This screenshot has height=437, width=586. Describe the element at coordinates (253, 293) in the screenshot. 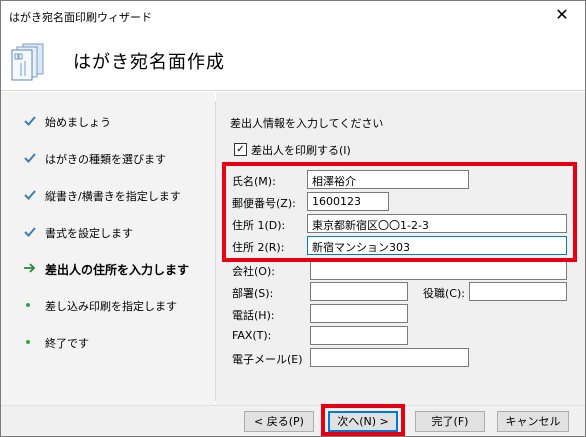

I see `department-label: 部署(S):` at that location.